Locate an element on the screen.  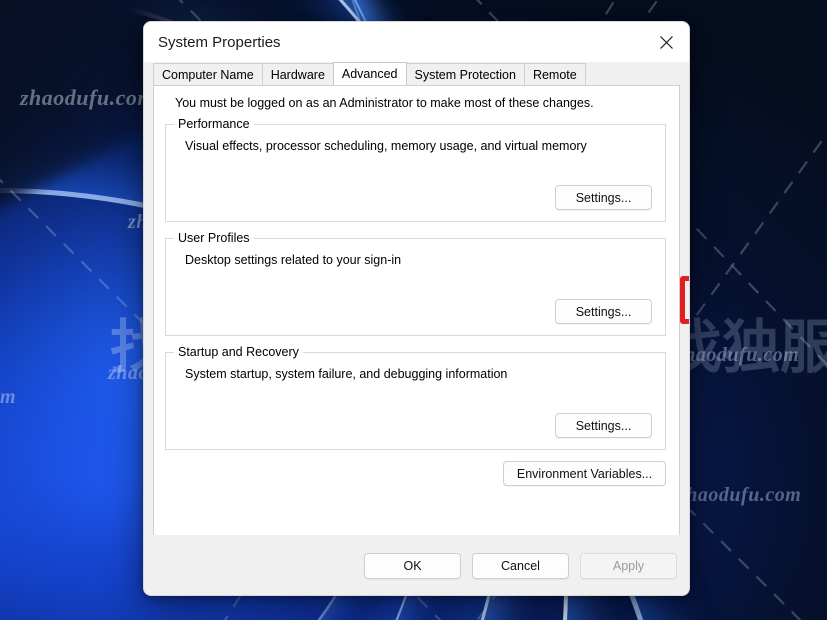
tab-hardware: Hardware is located at coordinates (297, 74).